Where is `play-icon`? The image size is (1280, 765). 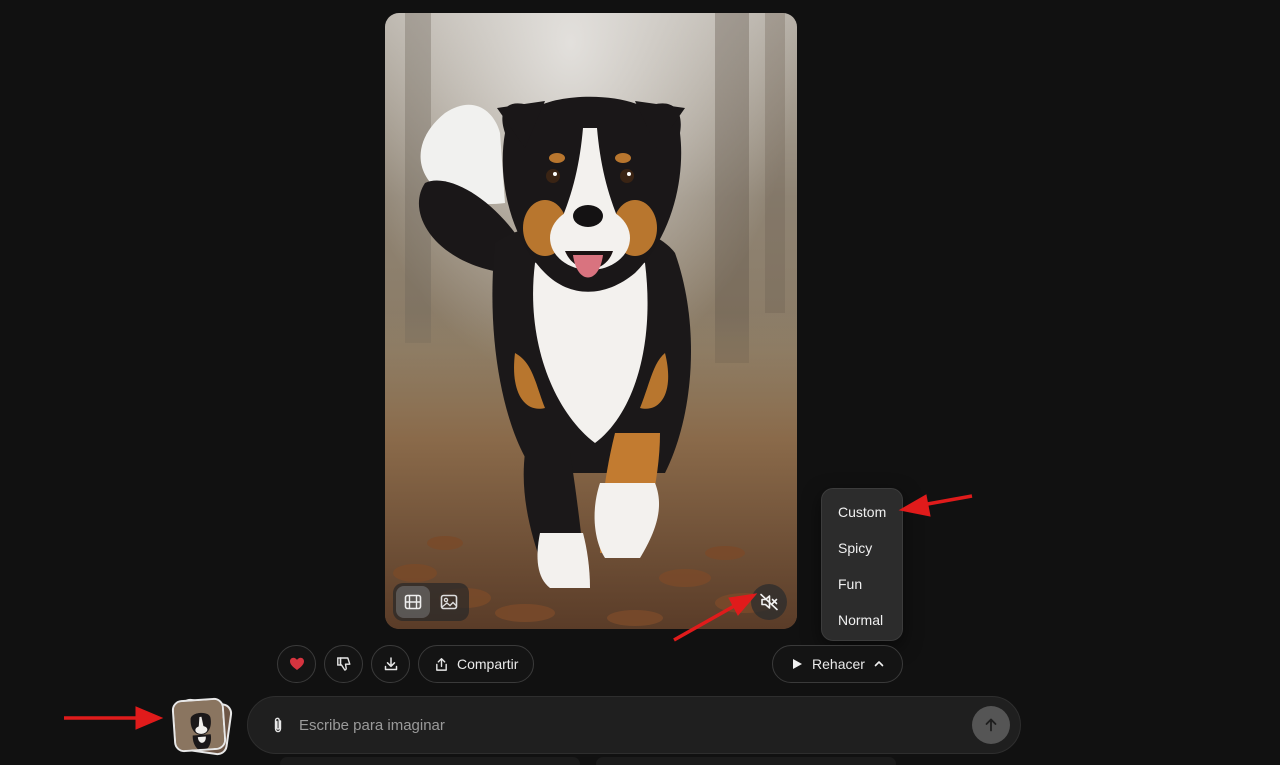
play-icon is located at coordinates (798, 664).